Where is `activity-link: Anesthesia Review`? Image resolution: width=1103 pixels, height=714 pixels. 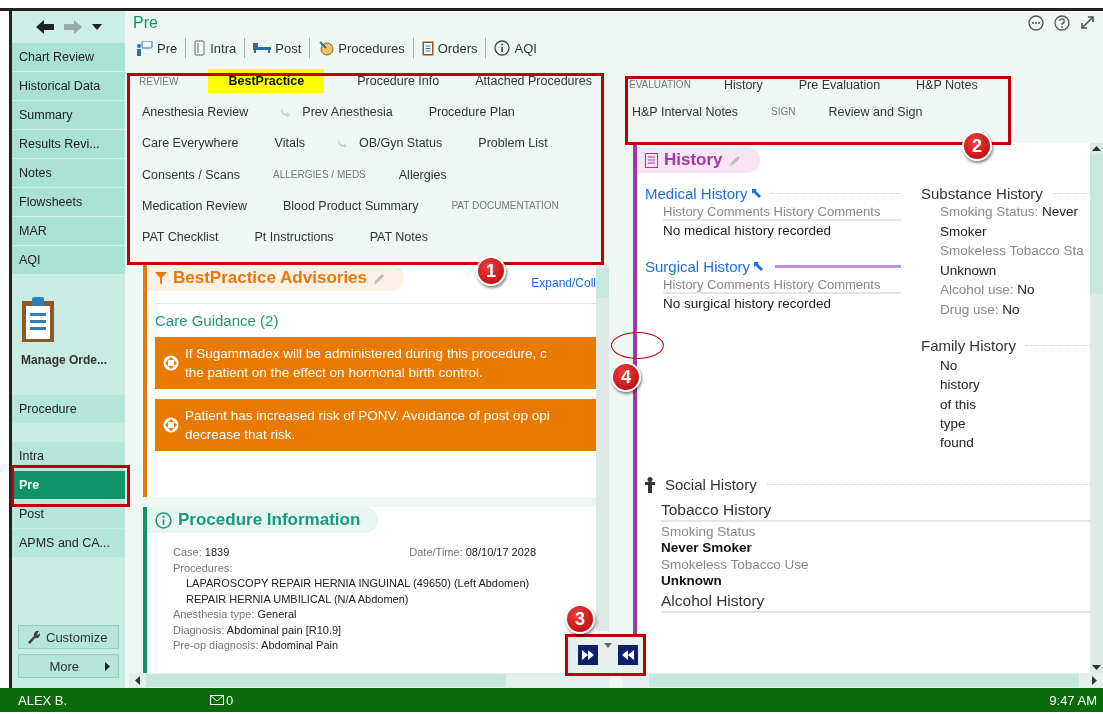
activity-link: Anesthesia Review is located at coordinates (195, 112).